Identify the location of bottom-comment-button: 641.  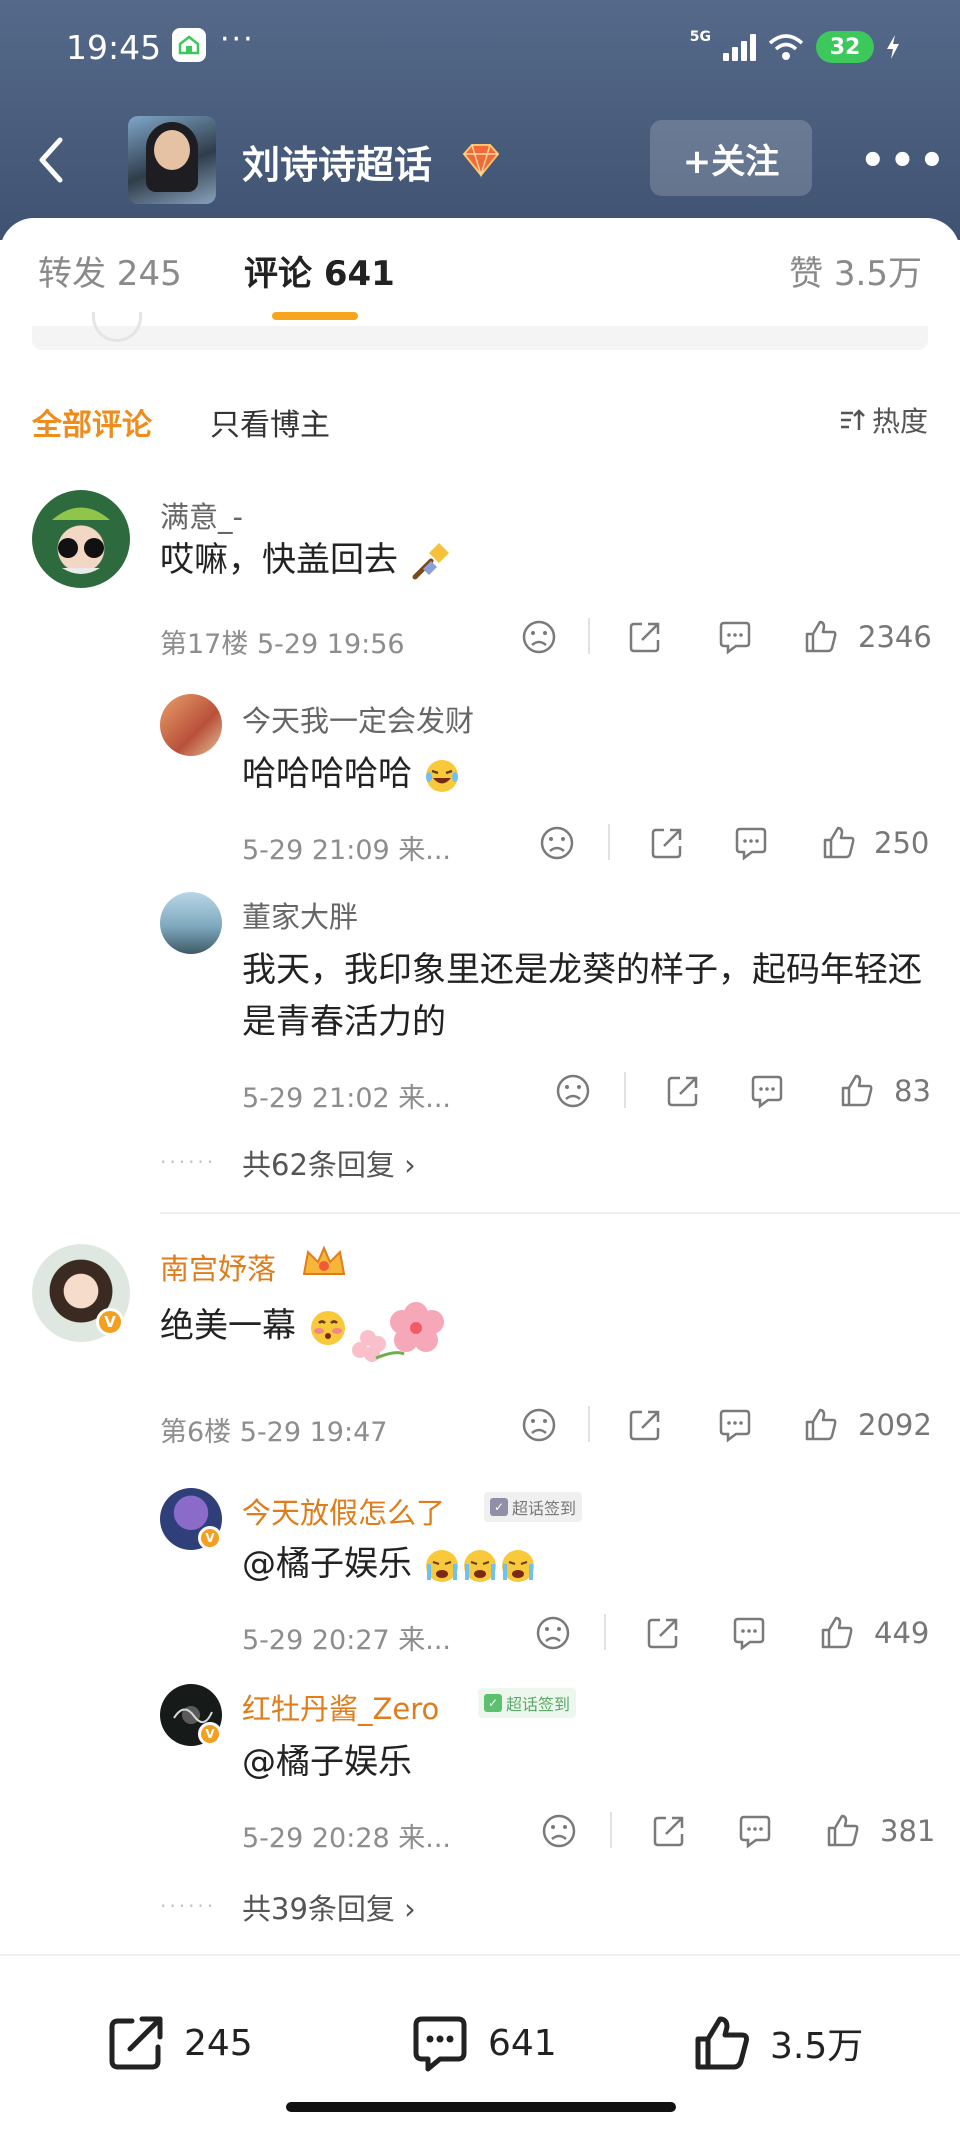
(482, 2043).